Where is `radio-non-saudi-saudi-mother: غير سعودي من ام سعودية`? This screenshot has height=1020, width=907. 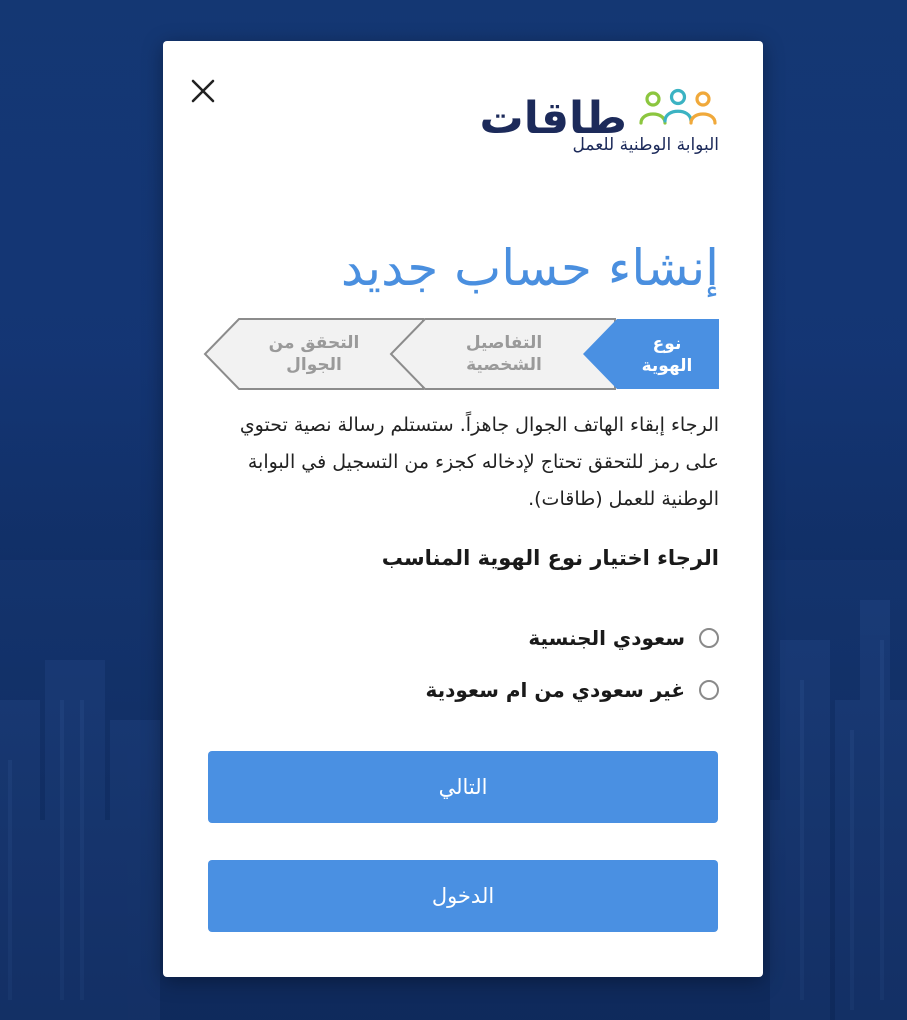 radio-non-saudi-saudi-mother: غير سعودي من ام سعودية is located at coordinates (572, 690).